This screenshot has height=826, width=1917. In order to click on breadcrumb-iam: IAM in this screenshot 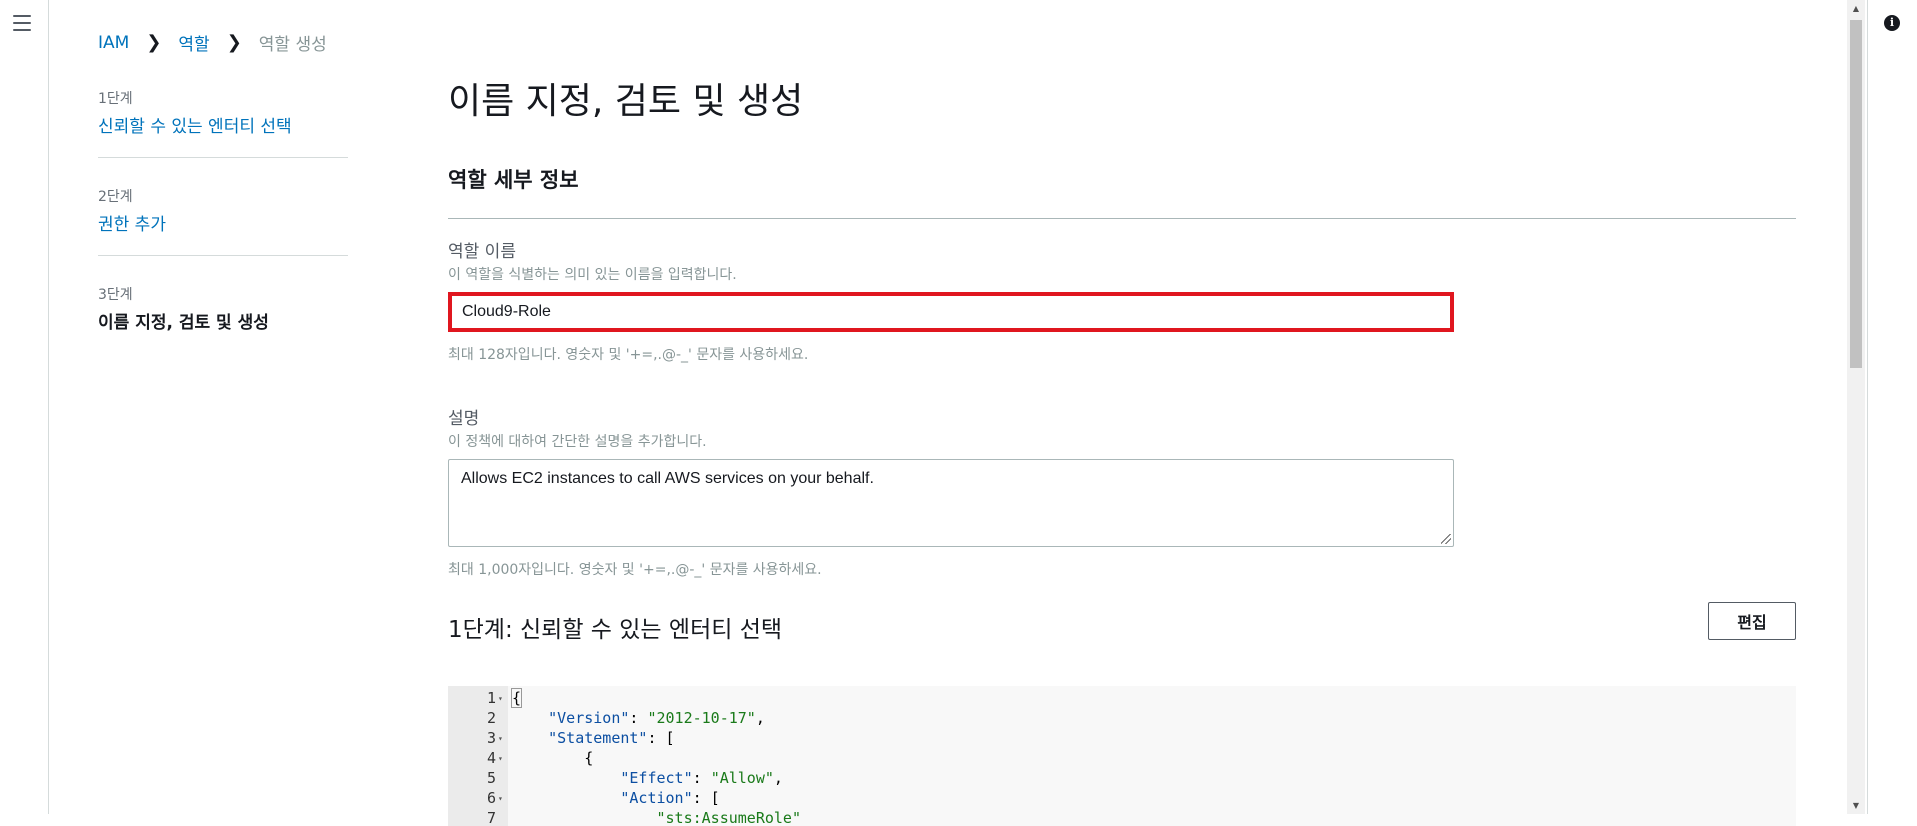, I will do `click(113, 43)`.